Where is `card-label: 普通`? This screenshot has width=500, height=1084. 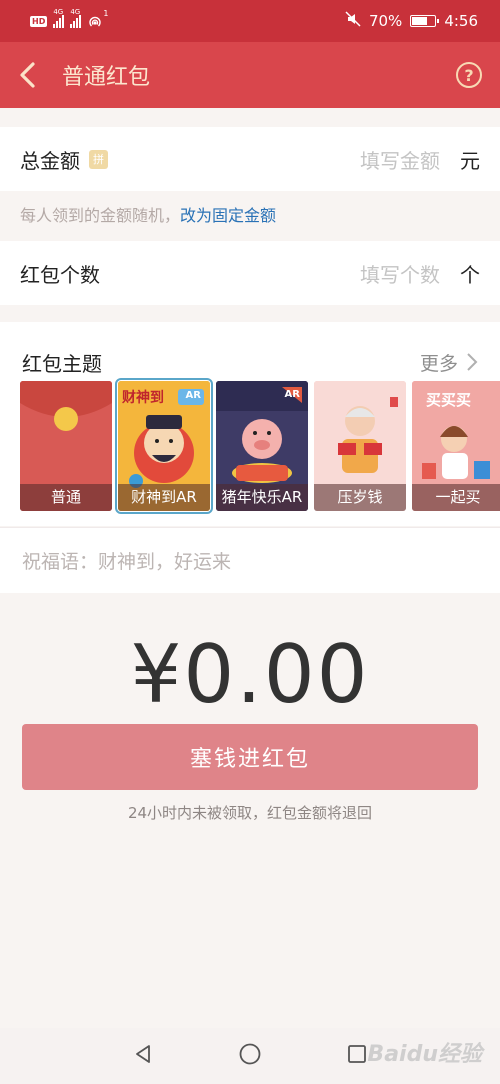 card-label: 普通 is located at coordinates (66, 497).